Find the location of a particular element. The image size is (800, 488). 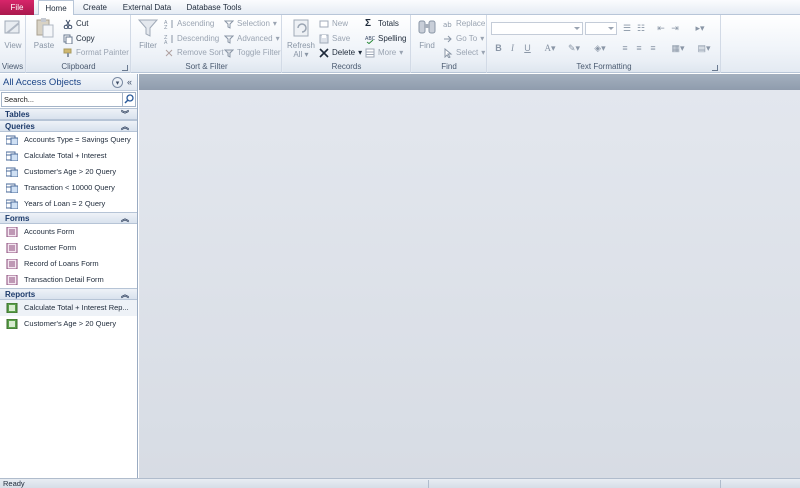

spelling-icon: ABC is located at coordinates (370, 39).